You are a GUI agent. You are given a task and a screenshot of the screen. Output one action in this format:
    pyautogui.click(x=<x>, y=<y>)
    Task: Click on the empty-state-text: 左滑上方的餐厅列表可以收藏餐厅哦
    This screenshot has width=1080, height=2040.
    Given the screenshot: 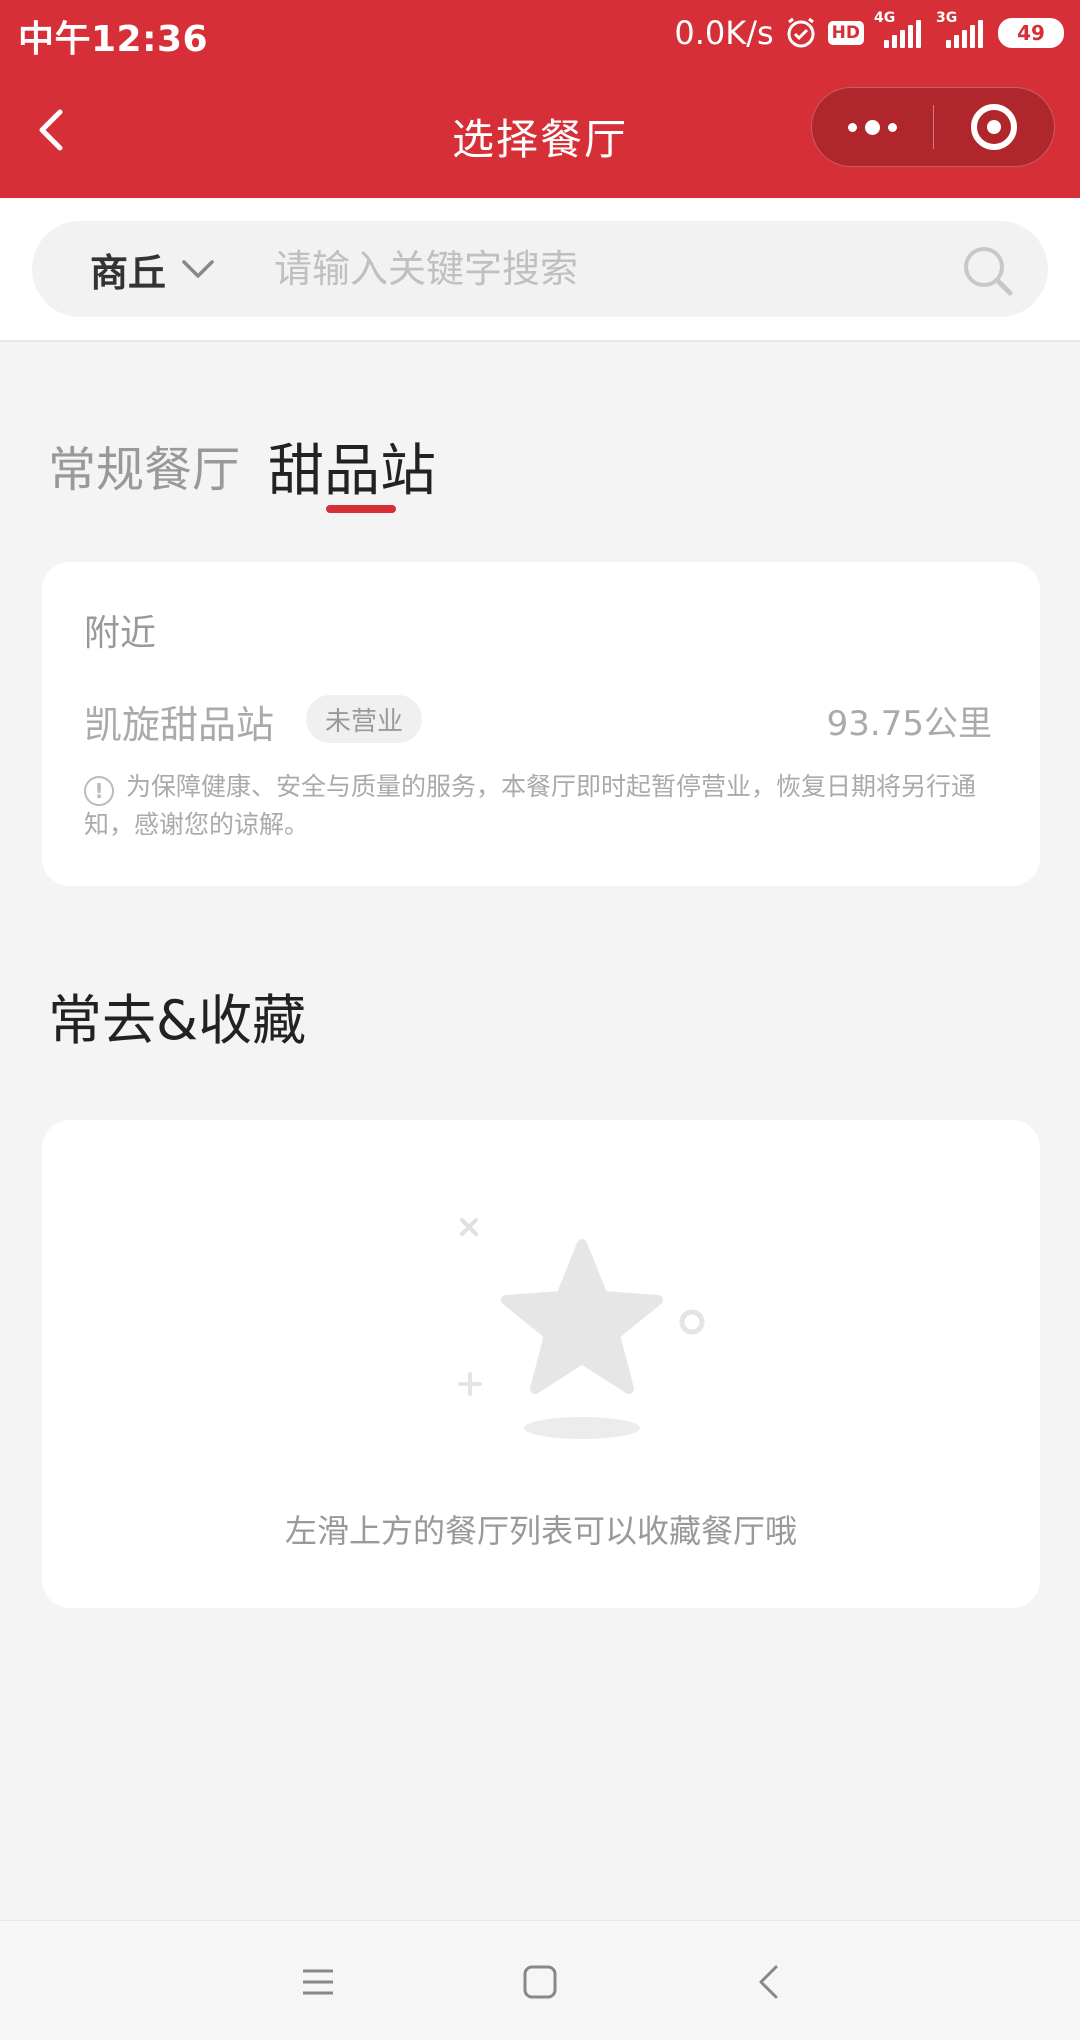 What is the action you would take?
    pyautogui.click(x=540, y=1531)
    